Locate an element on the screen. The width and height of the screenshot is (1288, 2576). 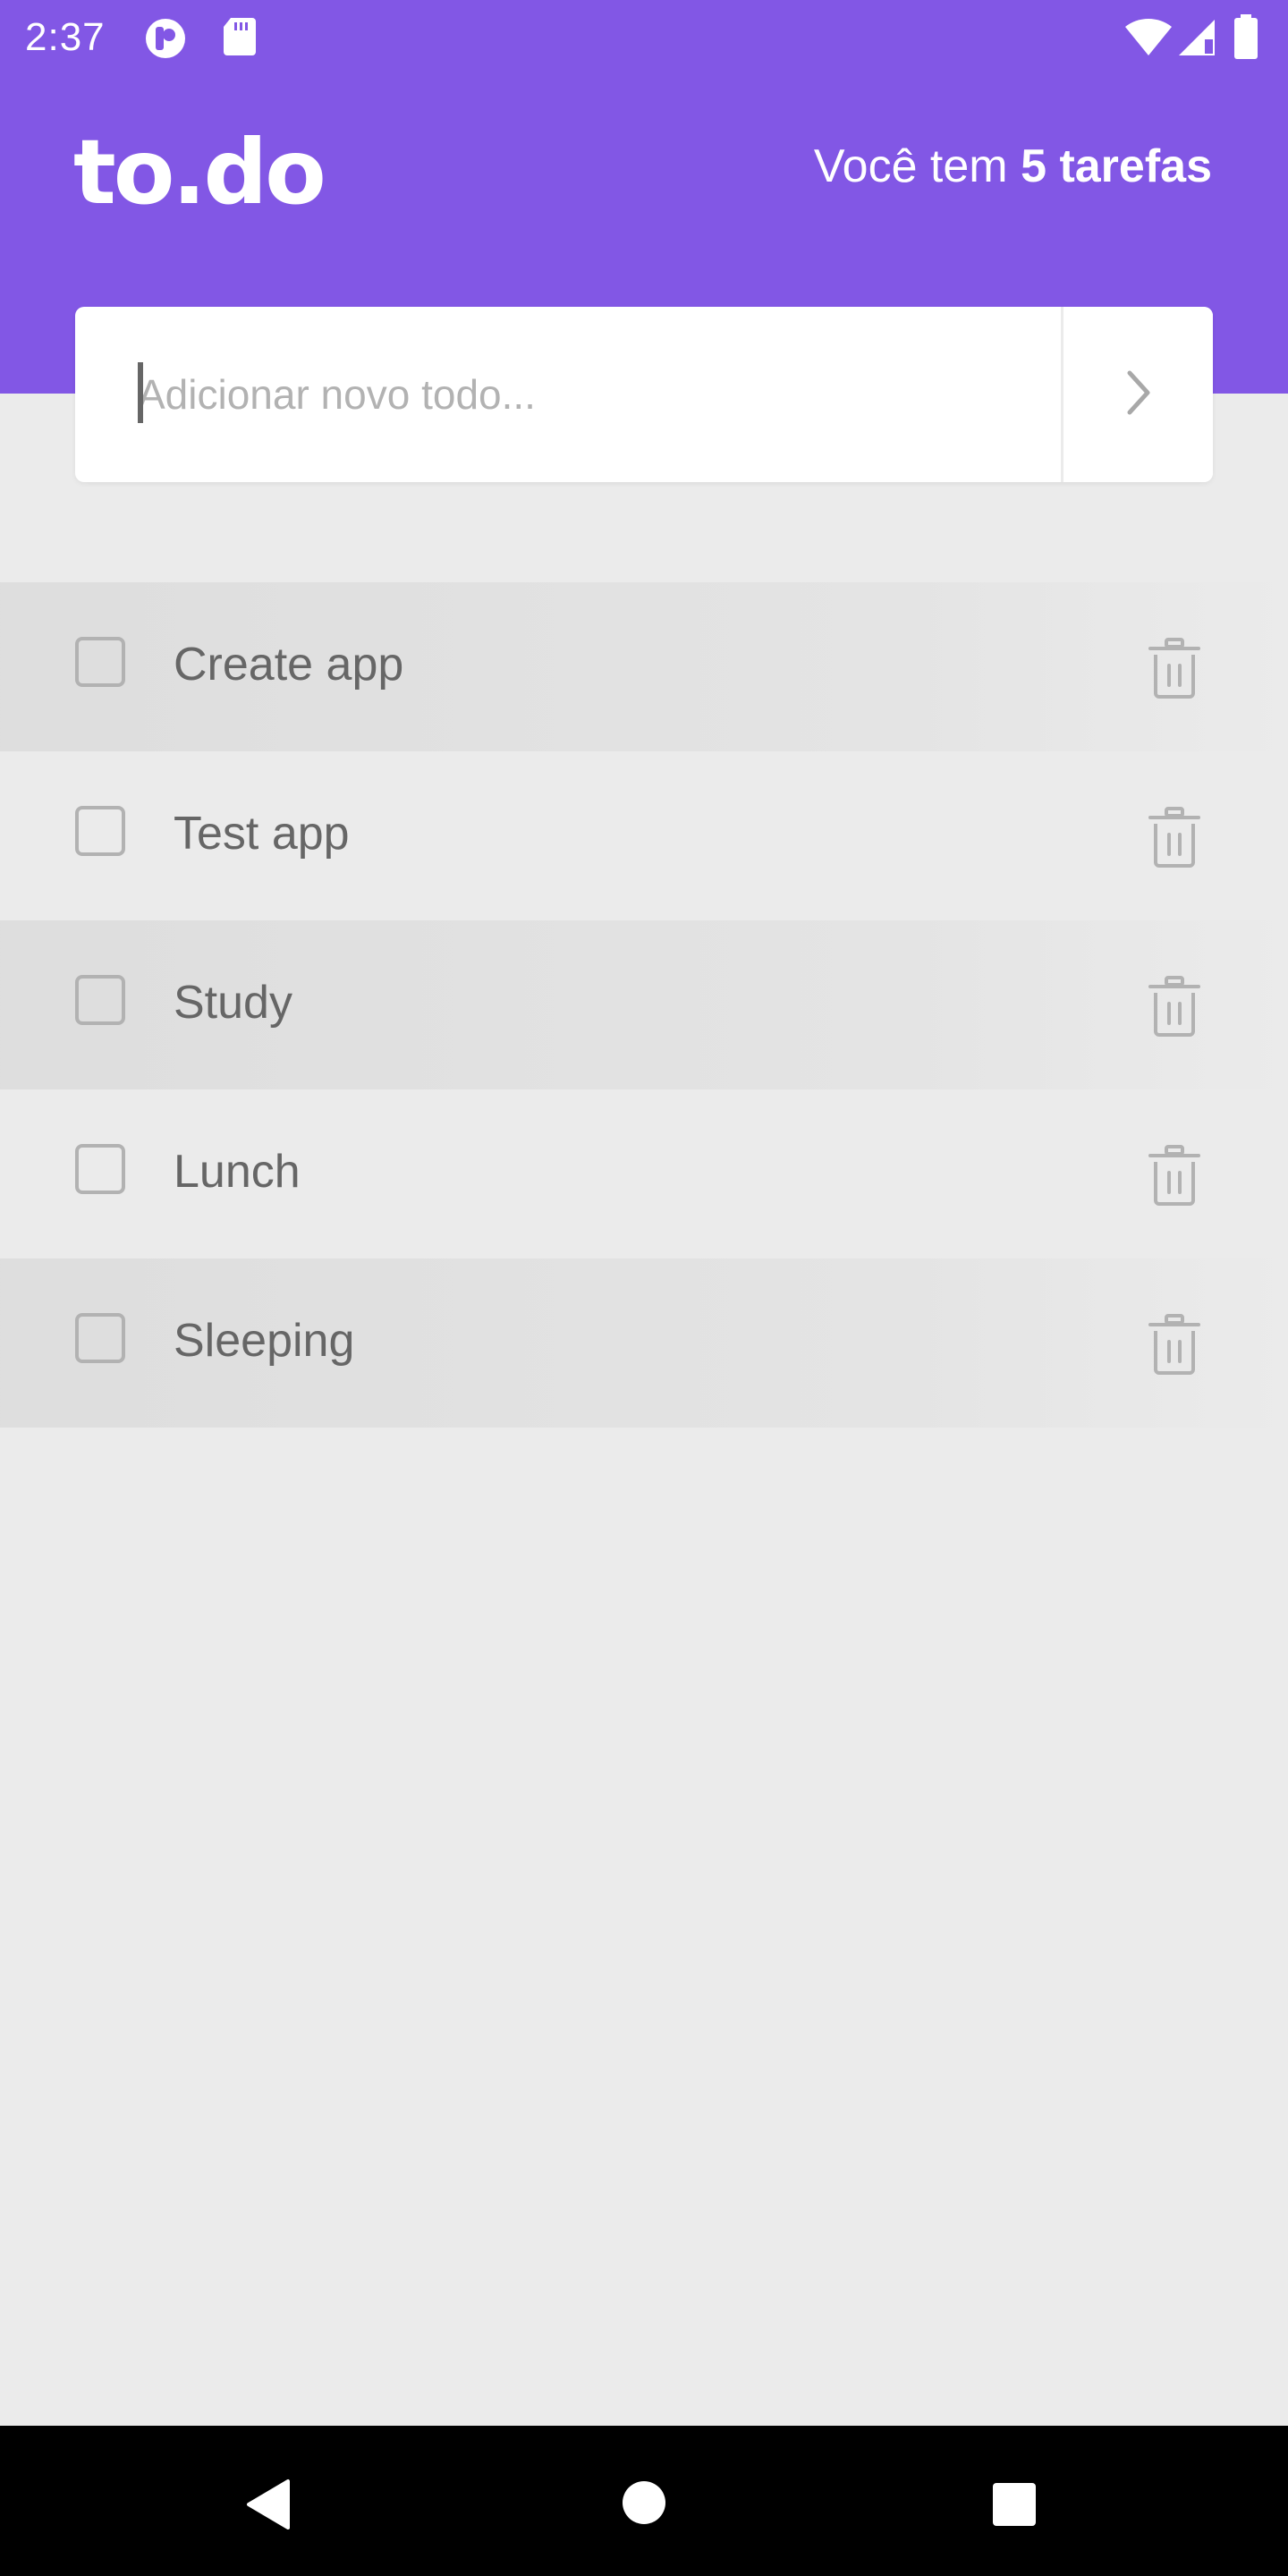
new-todo-form is located at coordinates (644, 394).